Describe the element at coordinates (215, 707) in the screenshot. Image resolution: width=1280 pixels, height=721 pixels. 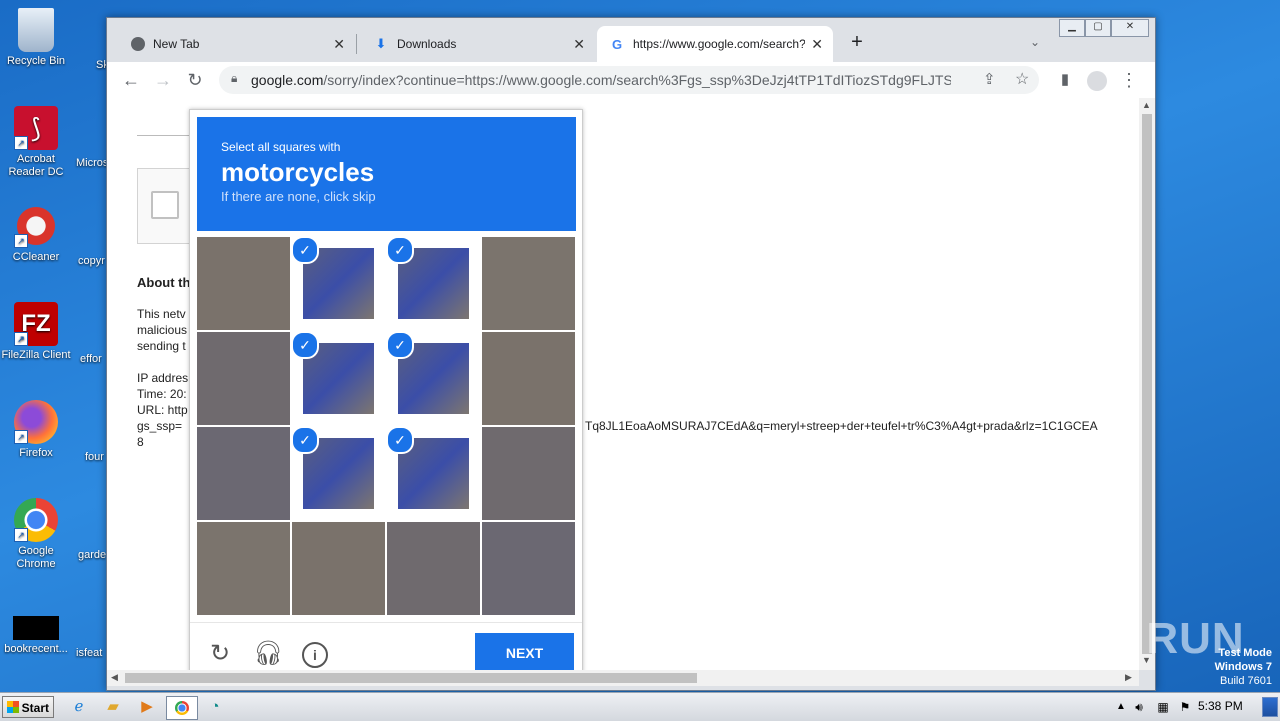
I see `edge-icon: ◔` at that location.